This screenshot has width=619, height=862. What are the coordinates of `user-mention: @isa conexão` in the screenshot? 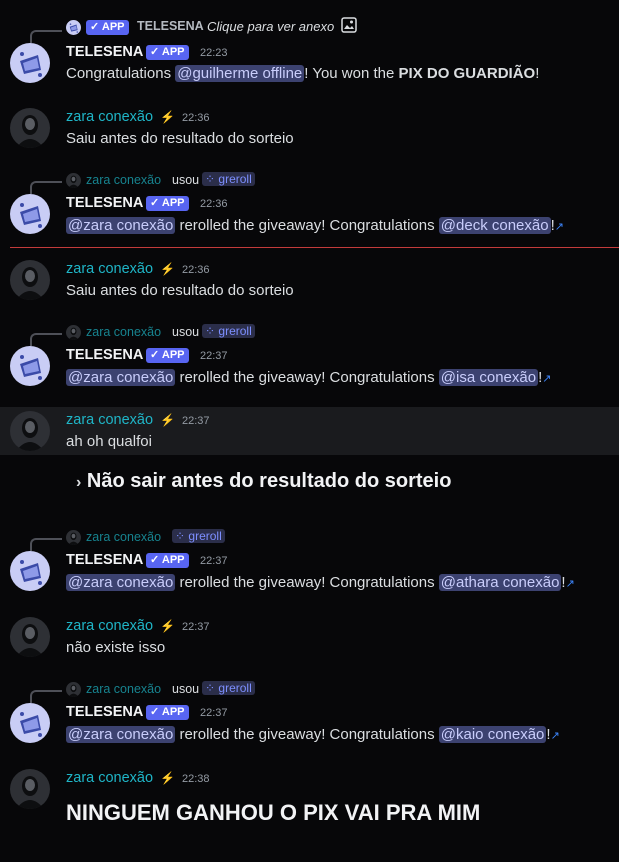 It's located at (488, 377).